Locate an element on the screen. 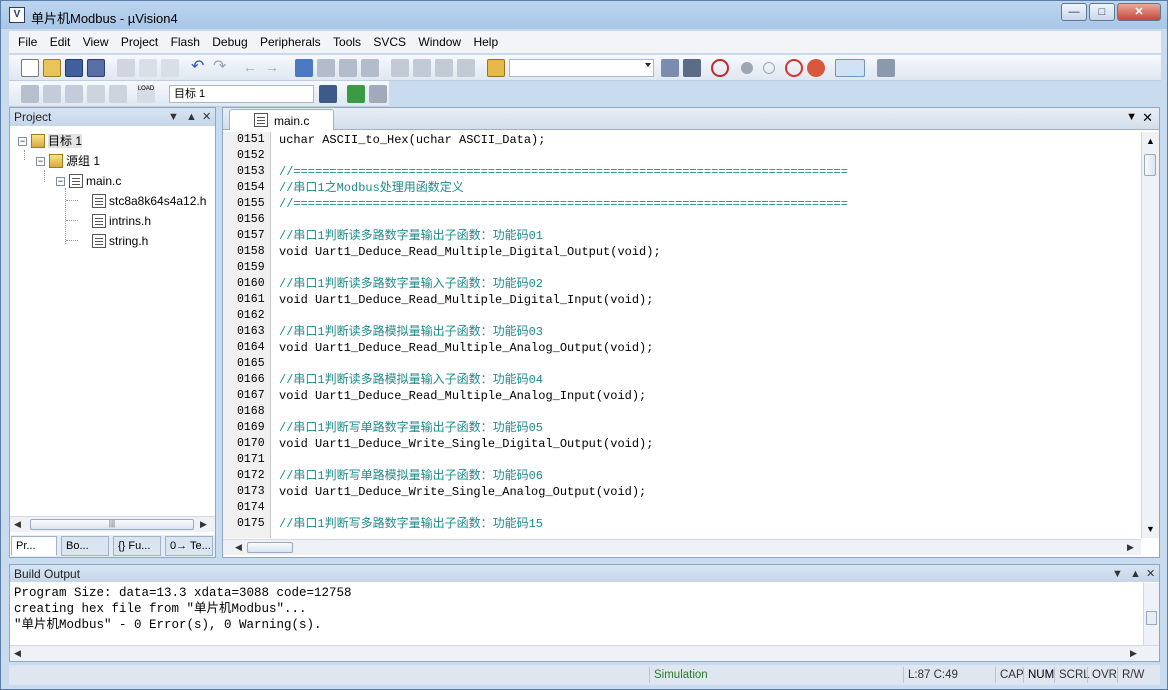  code-line: 0174 is located at coordinates (682, 508).